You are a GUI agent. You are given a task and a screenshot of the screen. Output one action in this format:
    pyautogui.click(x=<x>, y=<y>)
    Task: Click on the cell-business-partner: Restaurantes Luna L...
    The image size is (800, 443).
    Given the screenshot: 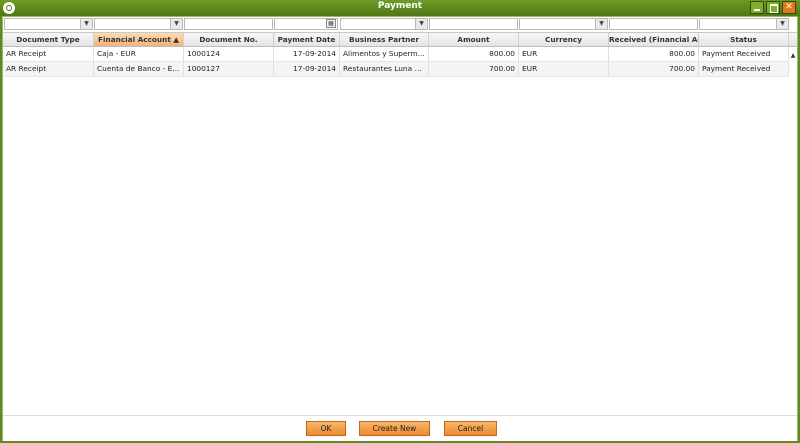 What is the action you would take?
    pyautogui.click(x=384, y=69)
    